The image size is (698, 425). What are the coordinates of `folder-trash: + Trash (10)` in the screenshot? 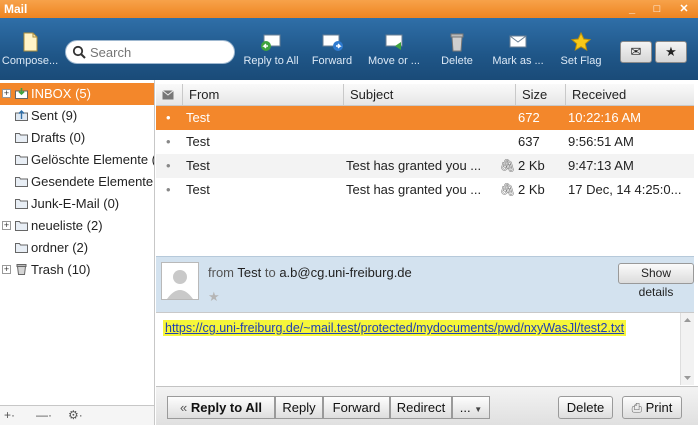 It's located at (77, 270).